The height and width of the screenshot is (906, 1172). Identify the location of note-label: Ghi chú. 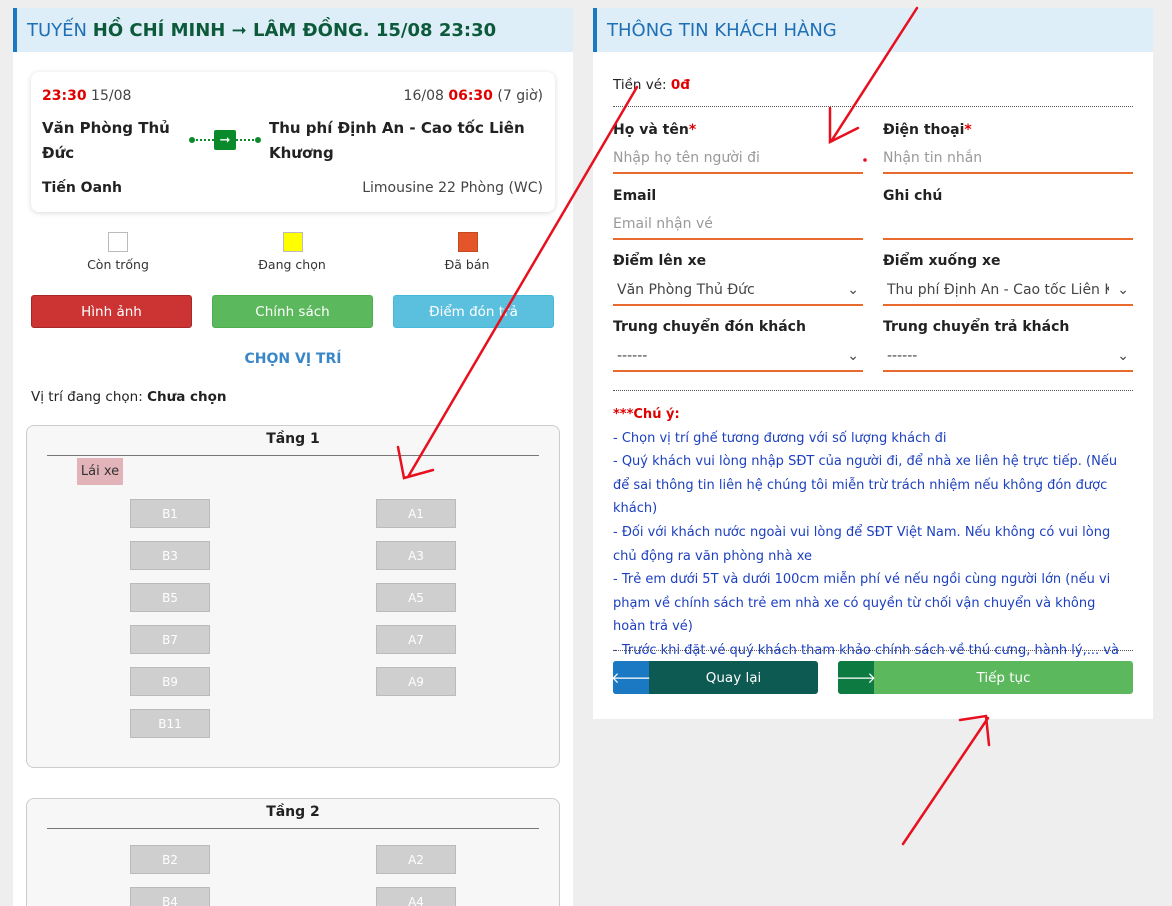
(913, 196).